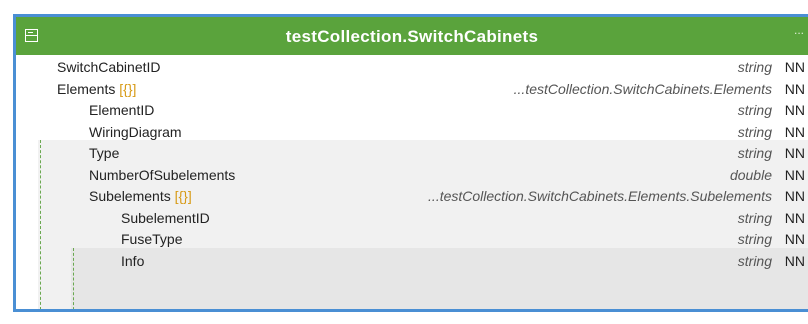  I want to click on field-name-text: WiringDiagram, so click(135, 131).